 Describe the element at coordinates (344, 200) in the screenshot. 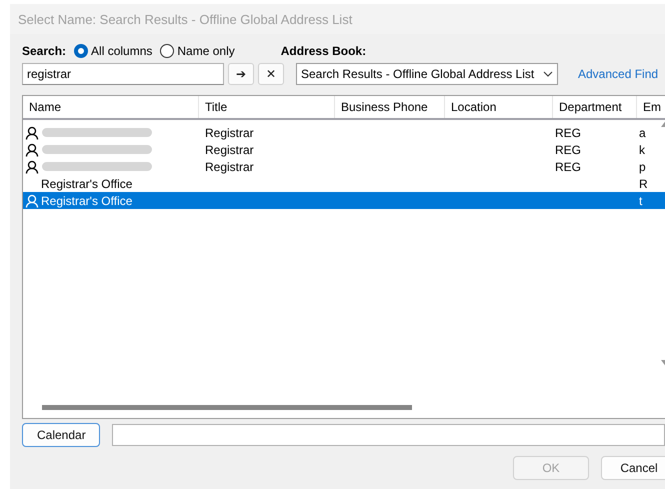

I see `result-row: Registrar's Office t` at that location.